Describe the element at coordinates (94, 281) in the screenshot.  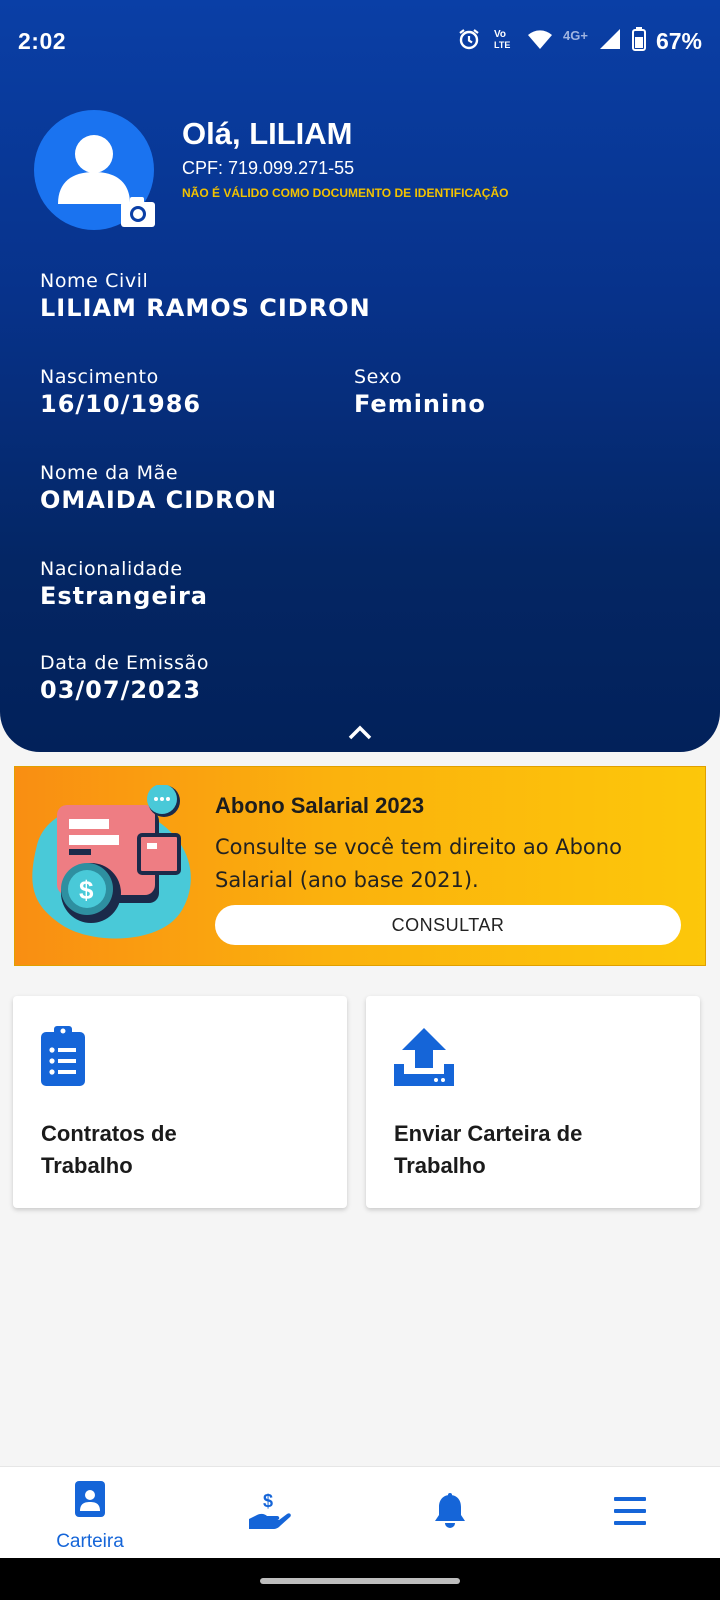
I see `field-label: Nome Civil` at that location.